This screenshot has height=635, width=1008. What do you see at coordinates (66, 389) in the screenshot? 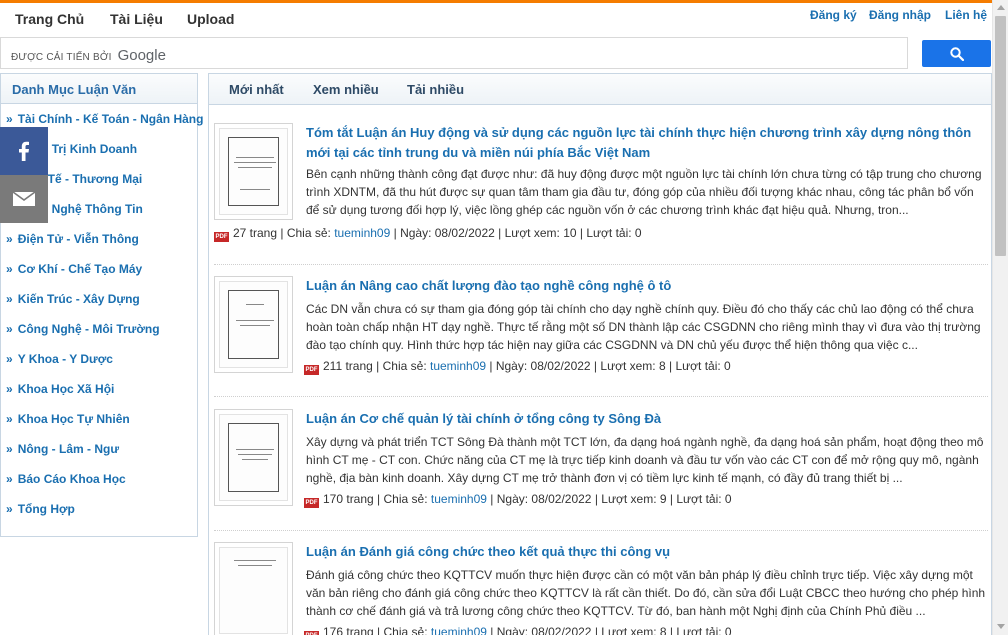
I see `sidebar-item-label: Khoa Học Xã Hội` at bounding box center [66, 389].